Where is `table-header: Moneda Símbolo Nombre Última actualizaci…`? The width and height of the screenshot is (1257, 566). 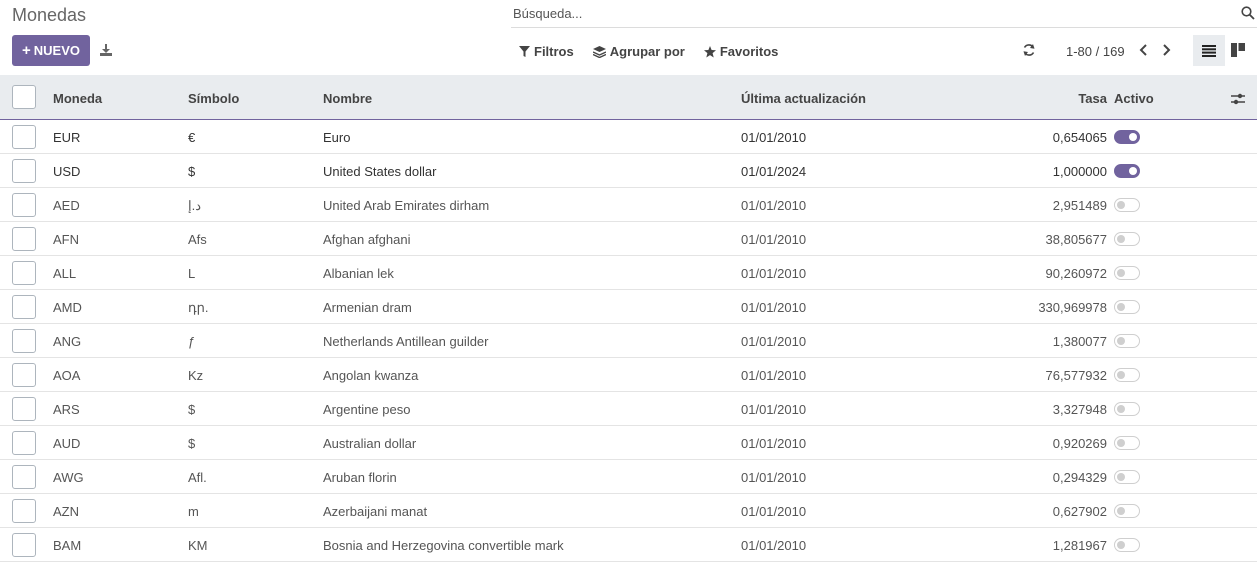
table-header: Moneda Símbolo Nombre Última actualizaci… is located at coordinates (628, 97).